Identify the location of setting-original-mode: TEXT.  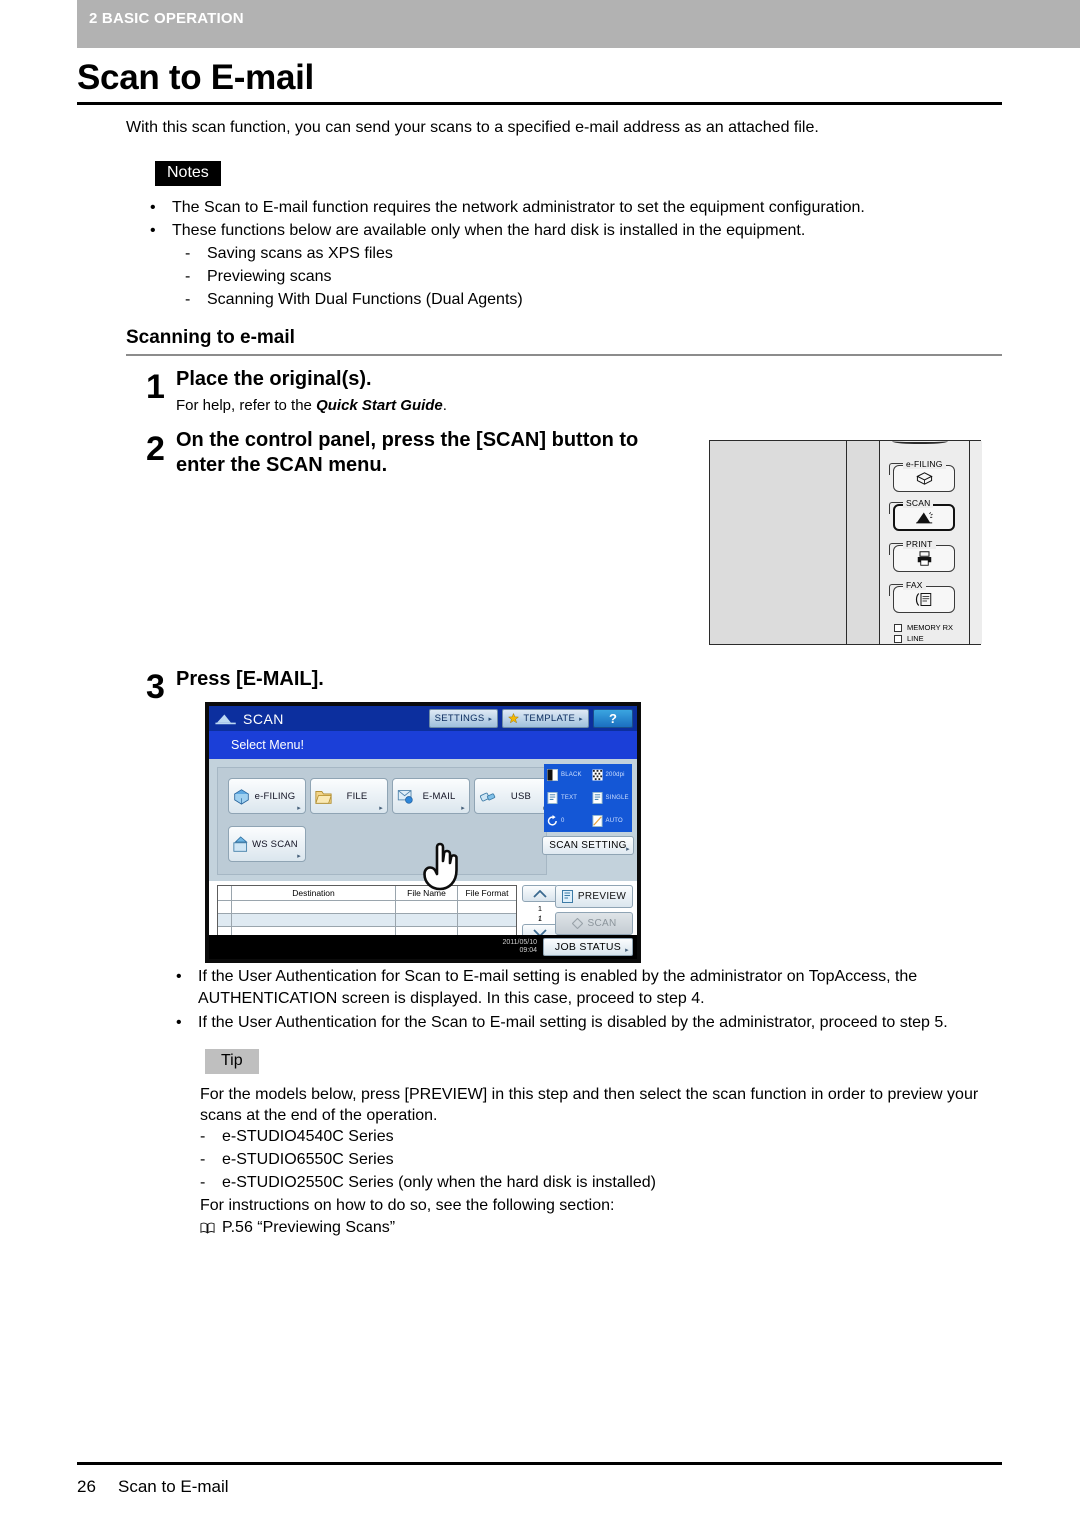
(566, 798).